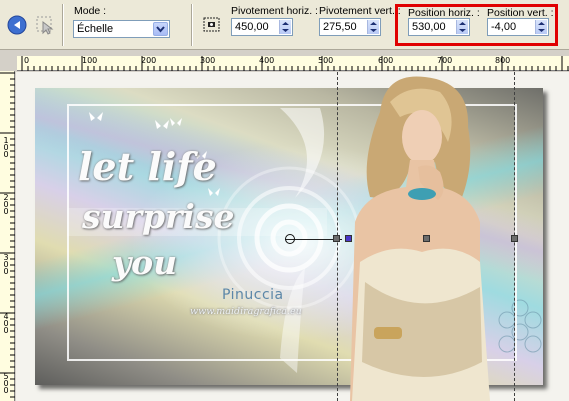 The image size is (569, 401). What do you see at coordinates (6, 264) in the screenshot?
I see `ruler-v-label: 3 0 0` at bounding box center [6, 264].